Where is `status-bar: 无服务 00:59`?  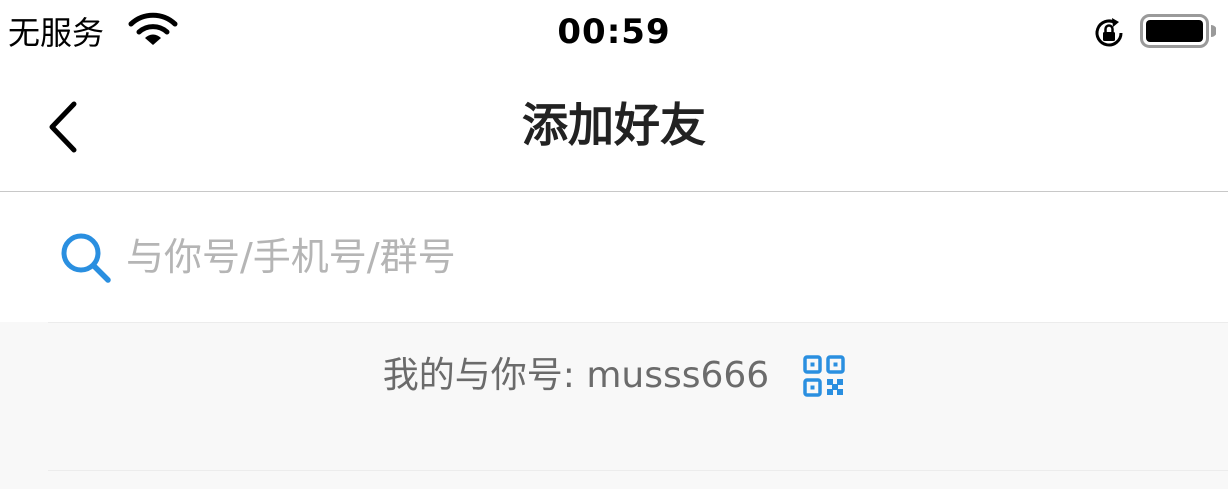 status-bar: 无服务 00:59 is located at coordinates (614, 32).